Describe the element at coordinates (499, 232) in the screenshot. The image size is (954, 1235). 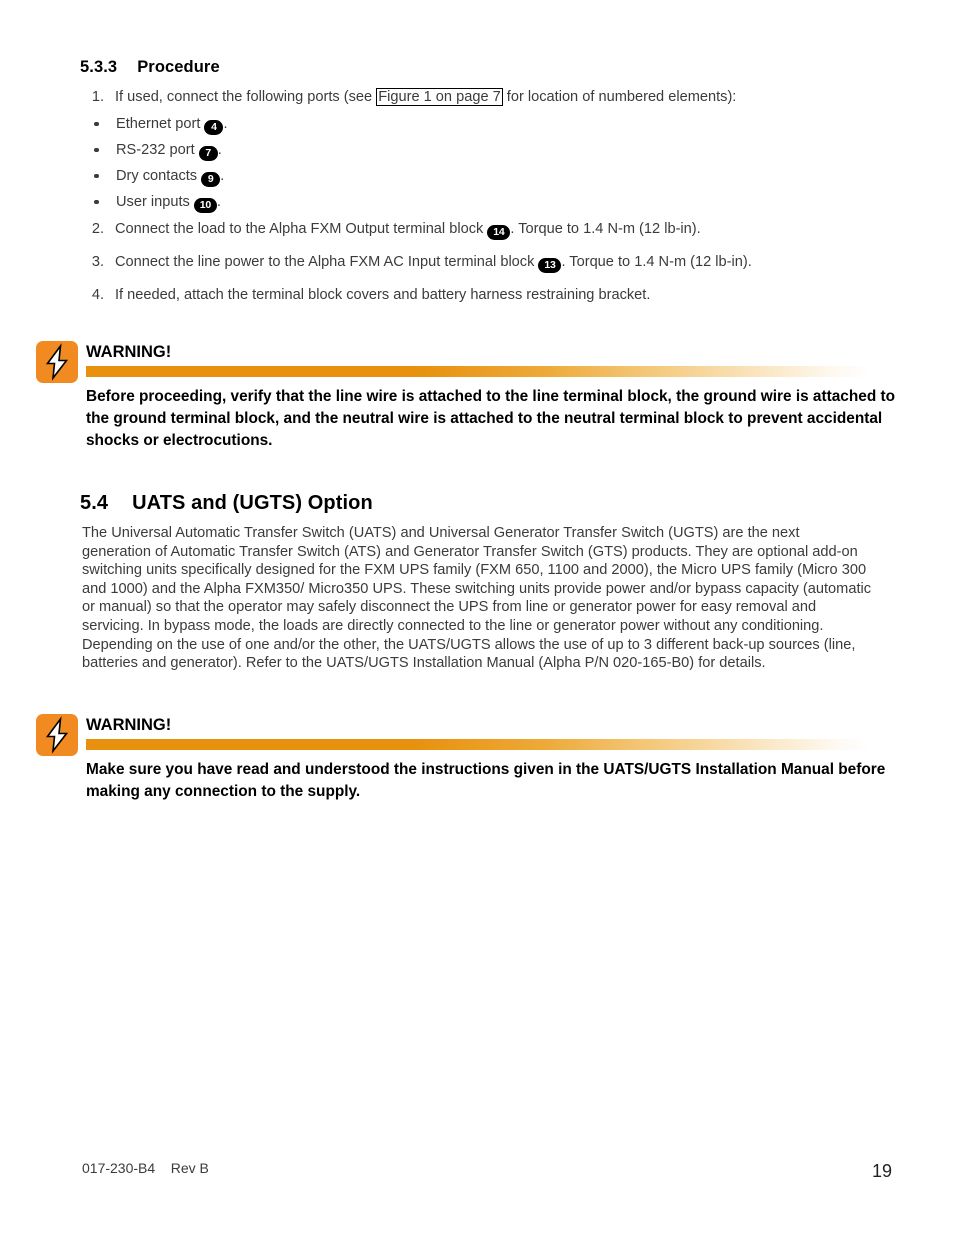
I see `callout-badge-14: 14` at that location.